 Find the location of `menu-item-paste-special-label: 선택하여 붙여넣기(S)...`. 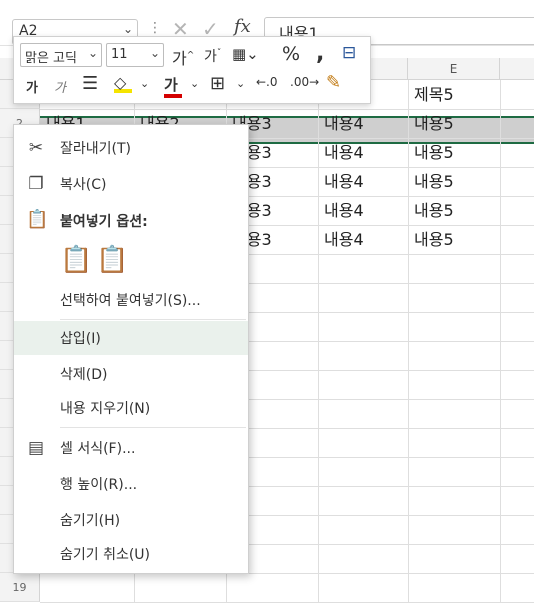

menu-item-paste-special-label: 선택하여 붙여넣기(S)... is located at coordinates (130, 301).